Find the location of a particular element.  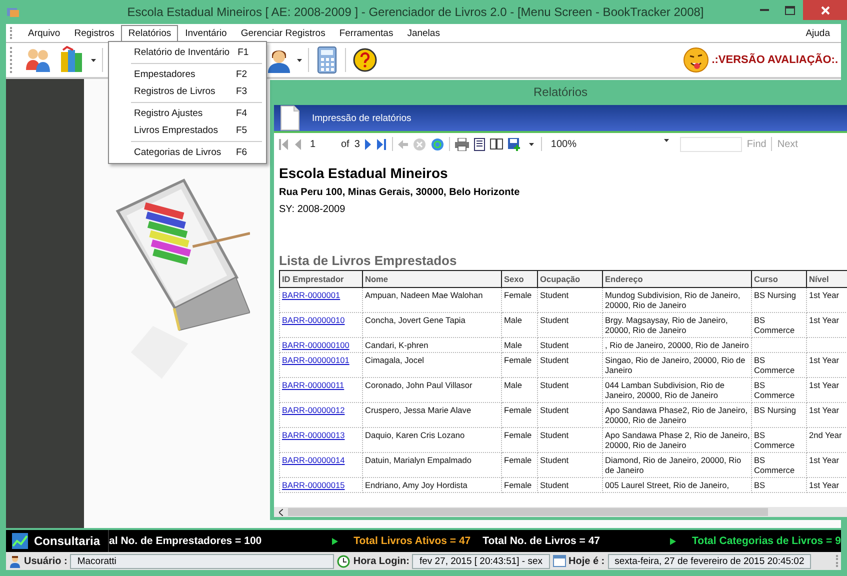

table-cell: Singao, Rio de Janeiro, 20000, Rio de Janeiro is located at coordinates (677, 365).